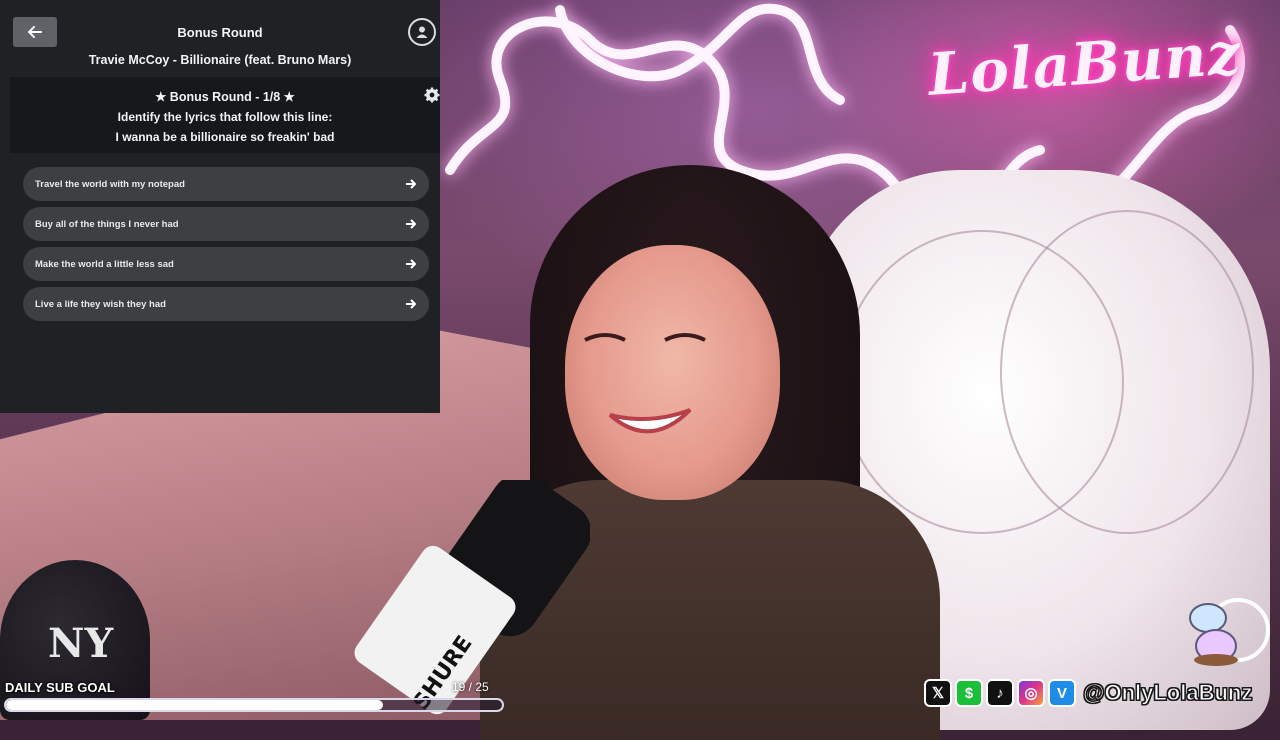 Image resolution: width=1280 pixels, height=740 pixels. Describe the element at coordinates (645, 383) in the screenshot. I see `face-features` at that location.